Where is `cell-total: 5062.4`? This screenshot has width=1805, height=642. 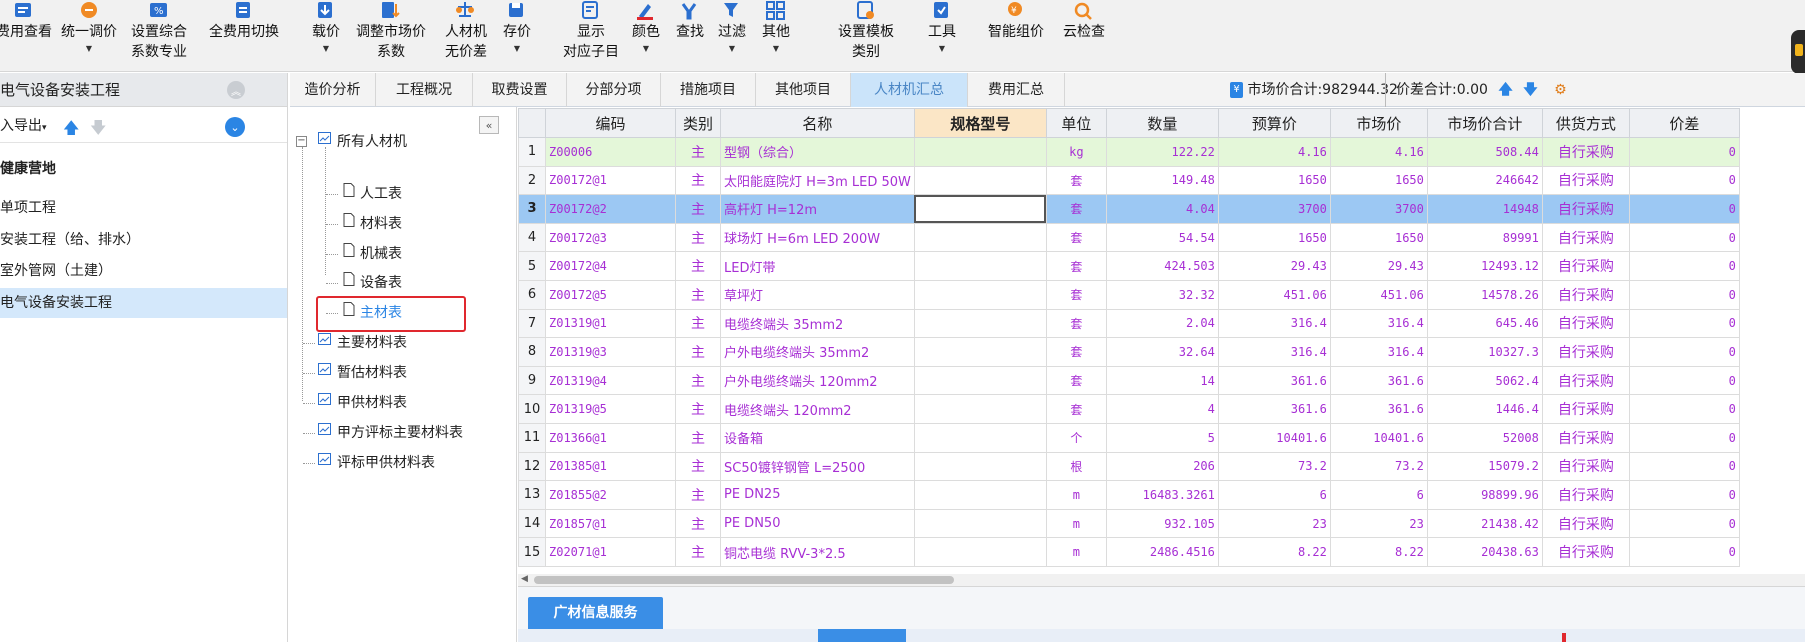
cell-total: 5062.4 is located at coordinates (1484, 380).